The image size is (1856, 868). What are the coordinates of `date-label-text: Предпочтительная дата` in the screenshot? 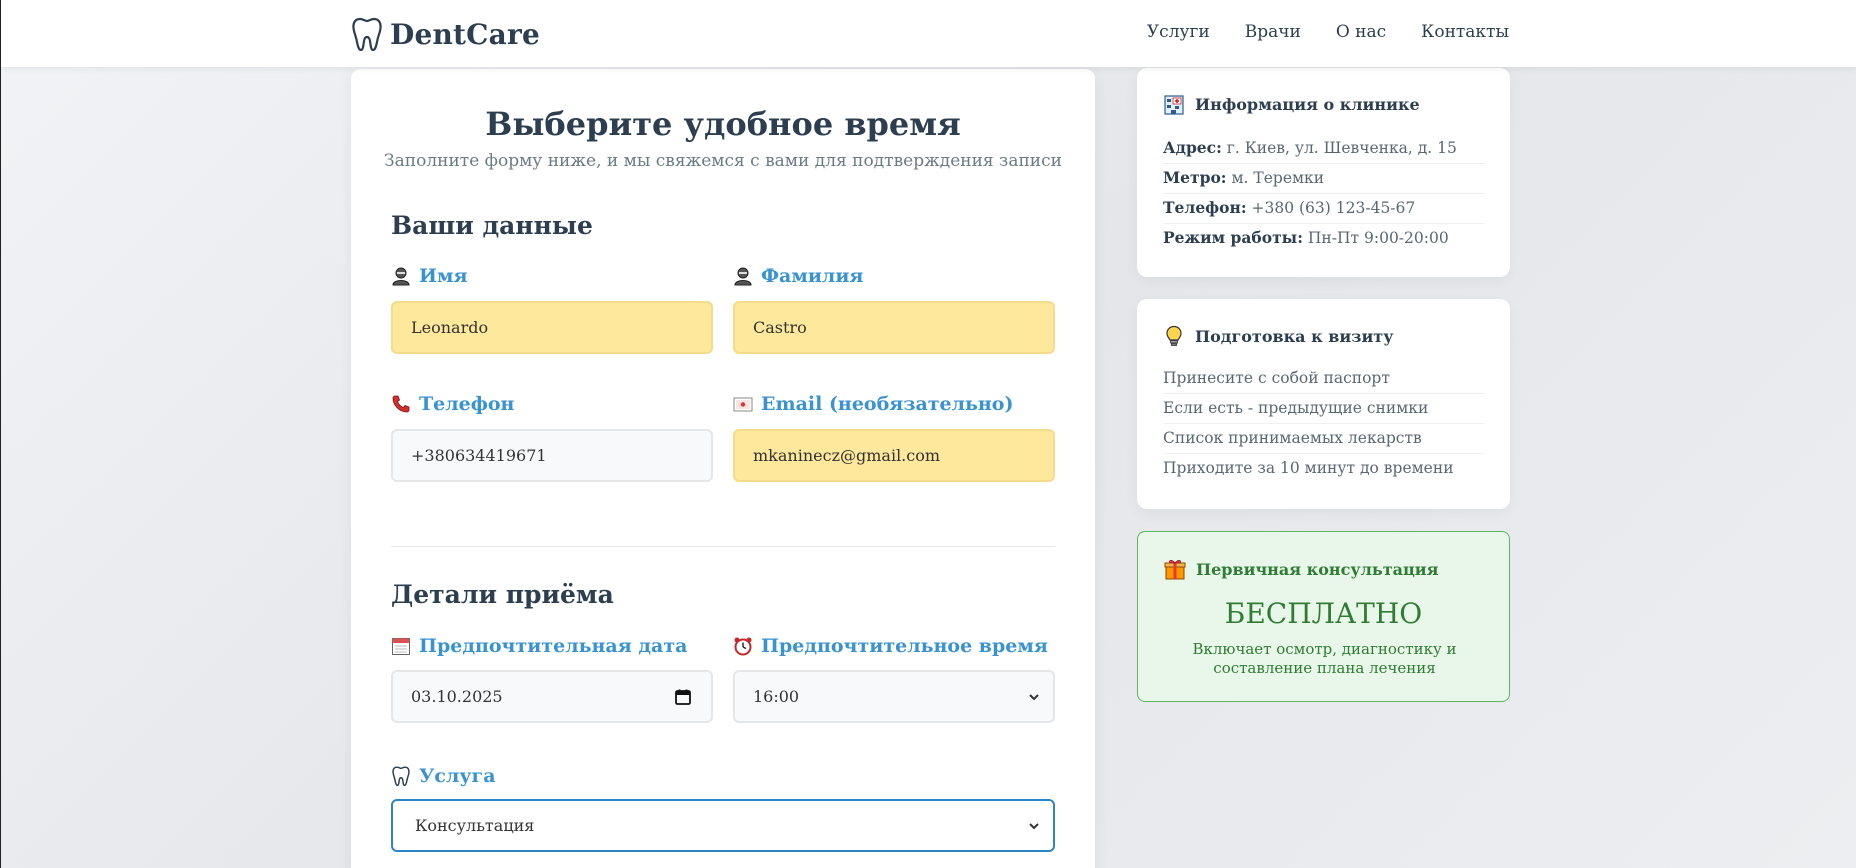 It's located at (553, 646).